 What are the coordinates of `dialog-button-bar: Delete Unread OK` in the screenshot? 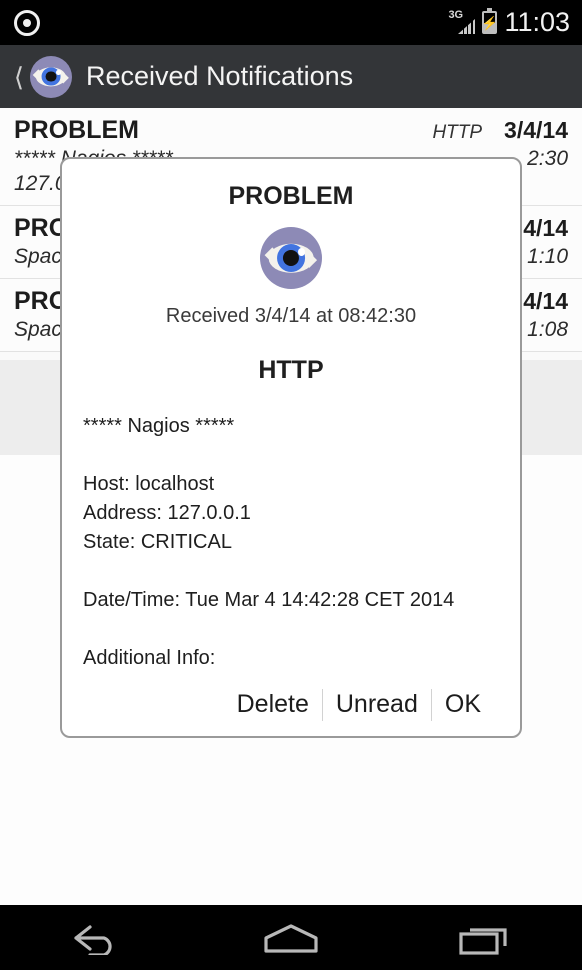 It's located at (291, 704).